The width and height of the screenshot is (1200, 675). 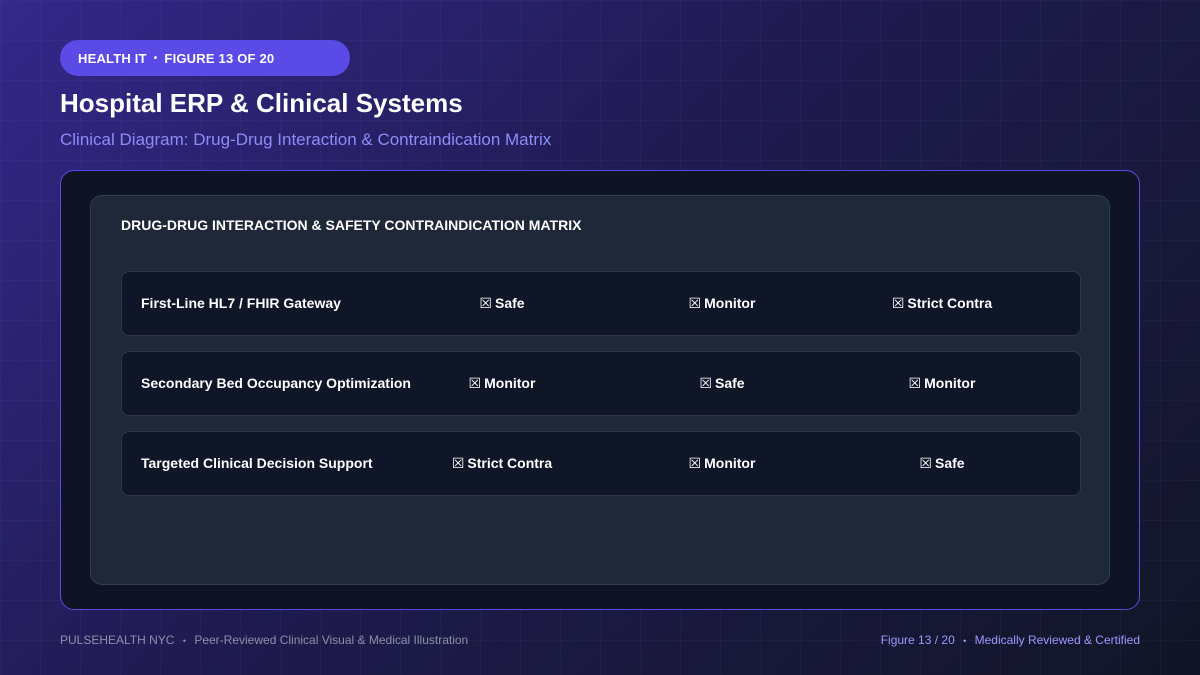 What do you see at coordinates (219, 58) in the screenshot?
I see `badge-figure: FIGURE 13 OF 20` at bounding box center [219, 58].